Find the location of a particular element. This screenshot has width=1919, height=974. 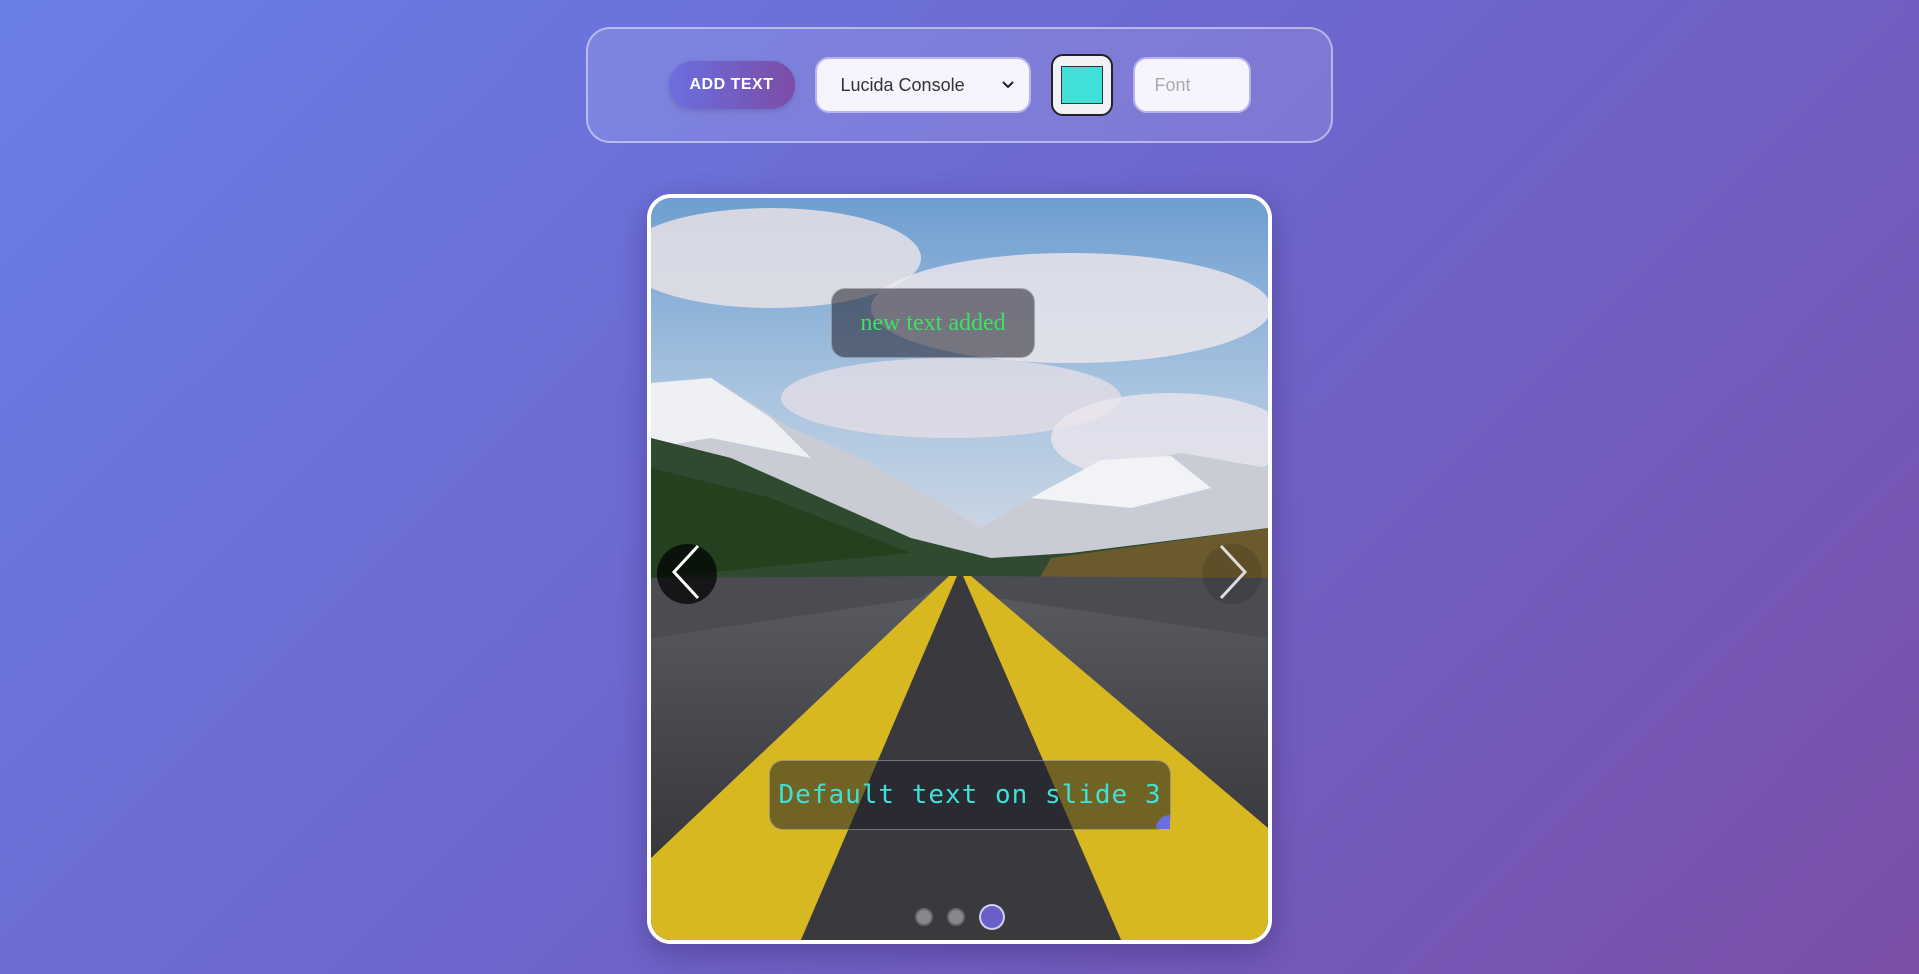

text-color-picker is located at coordinates (1081, 85).